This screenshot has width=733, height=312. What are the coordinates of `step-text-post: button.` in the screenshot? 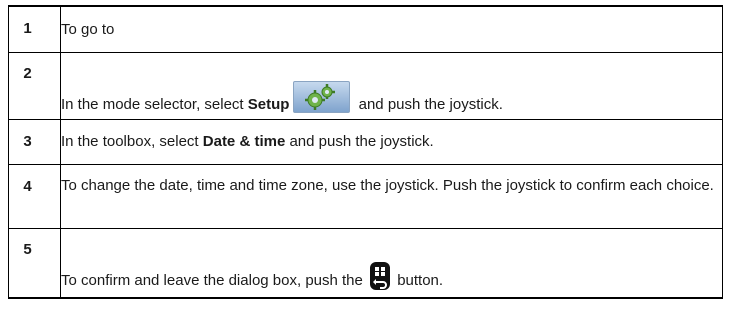 It's located at (418, 280).